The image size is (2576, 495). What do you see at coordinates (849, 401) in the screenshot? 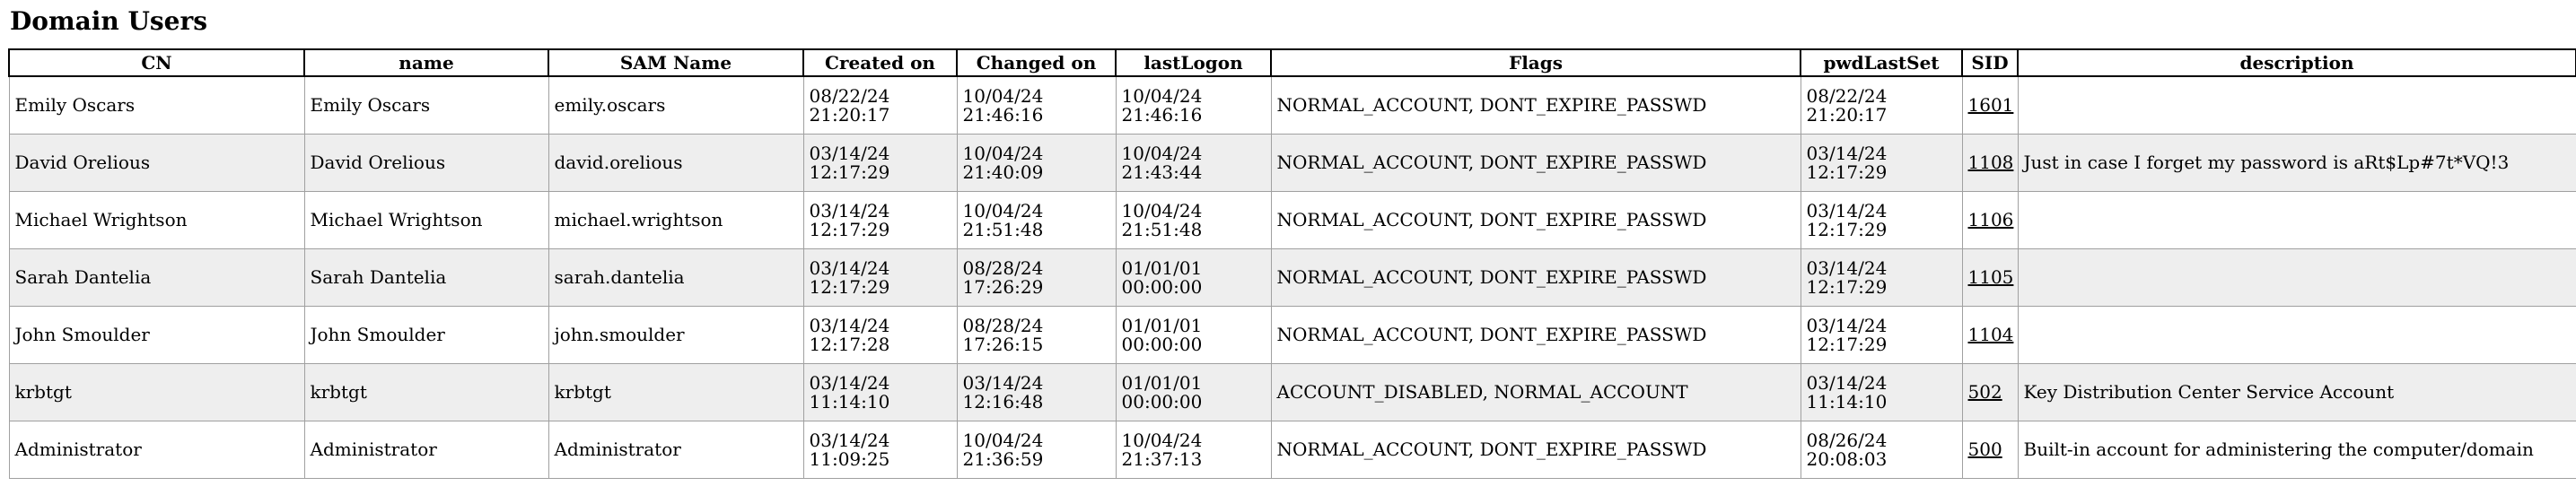
I see `cell-created-on-time: 11:14:10` at bounding box center [849, 401].